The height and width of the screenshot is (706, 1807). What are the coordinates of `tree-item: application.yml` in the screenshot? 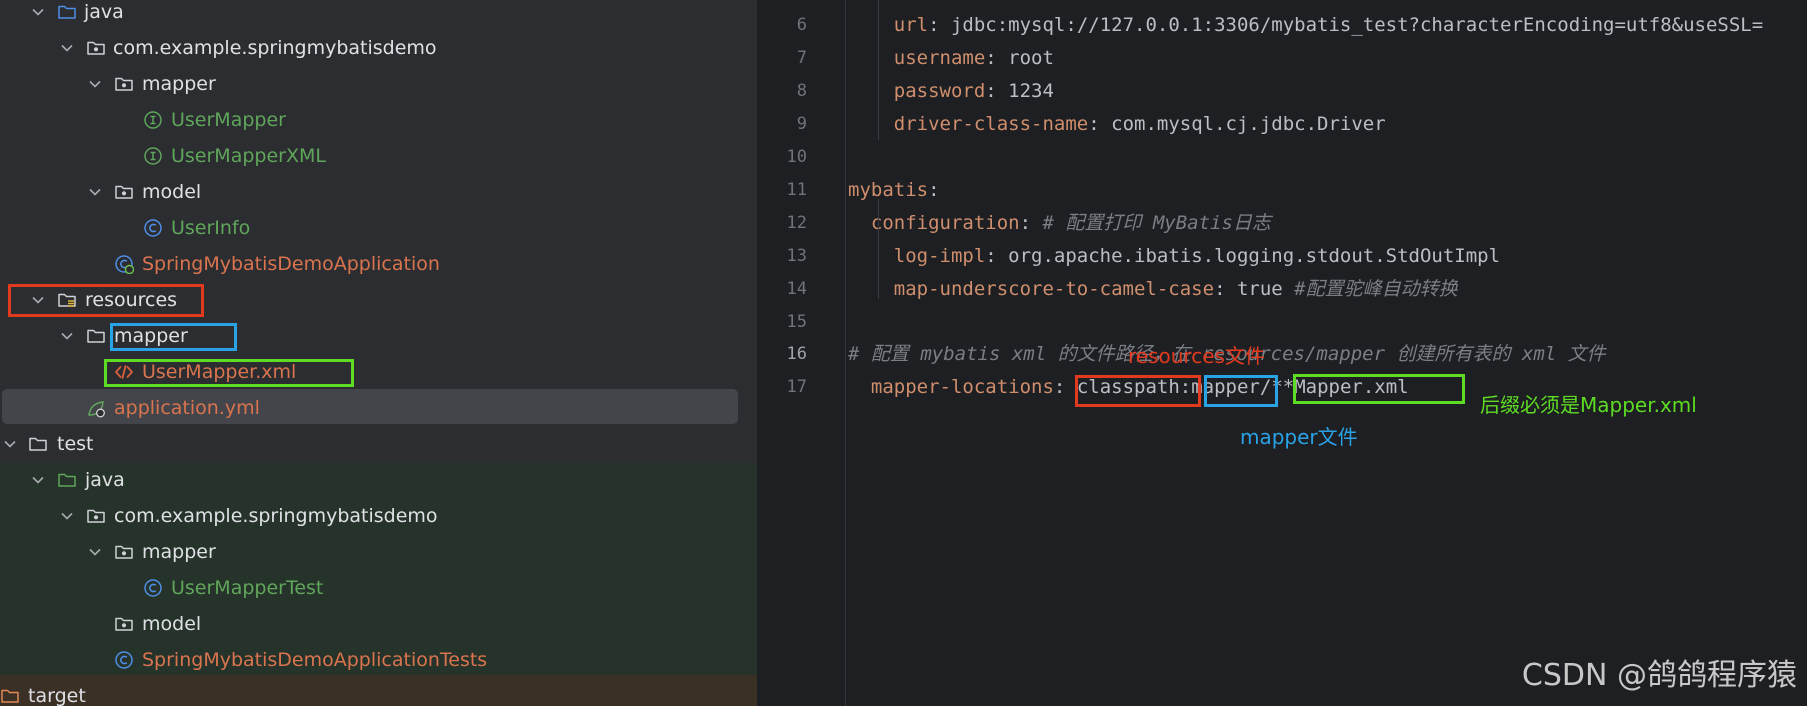 It's located at (378, 408).